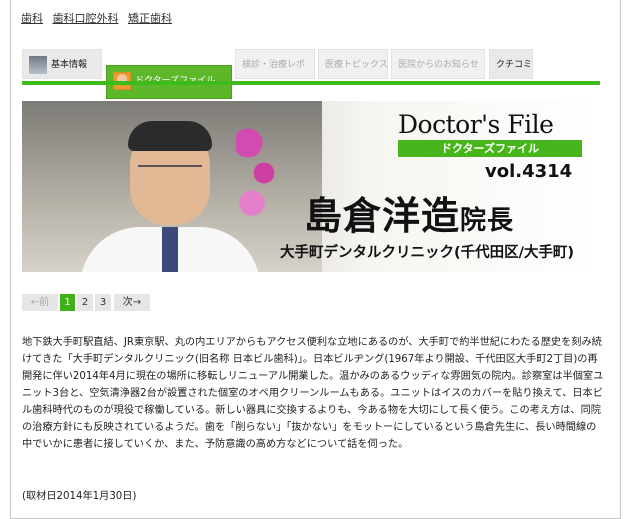 This screenshot has width=629, height=519. What do you see at coordinates (438, 64) in the screenshot?
I see `tab-clinic-notices: 医院からのお知らせ` at bounding box center [438, 64].